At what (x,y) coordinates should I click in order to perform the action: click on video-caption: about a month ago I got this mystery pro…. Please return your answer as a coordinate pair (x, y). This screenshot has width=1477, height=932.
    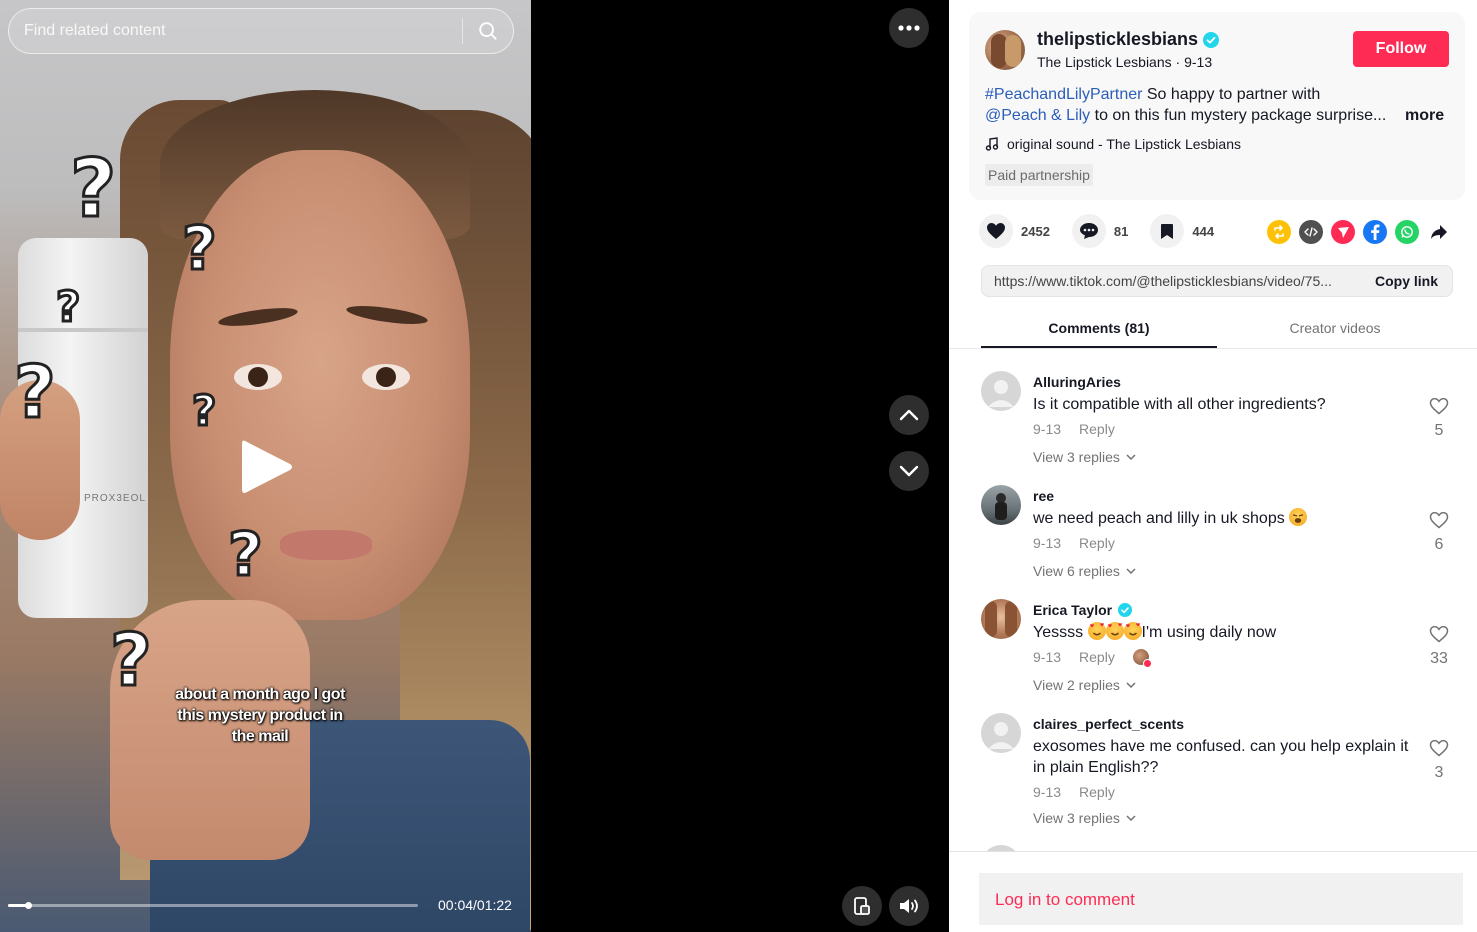
    Looking at the image, I should click on (260, 715).